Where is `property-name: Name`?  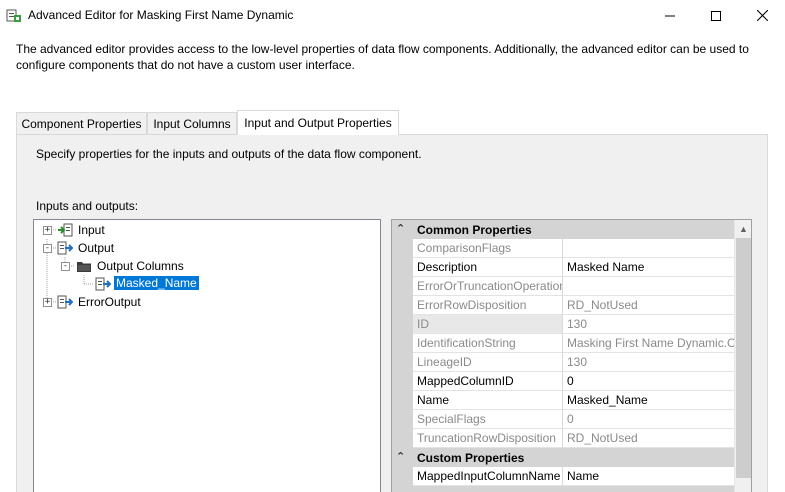 property-name: Name is located at coordinates (488, 400).